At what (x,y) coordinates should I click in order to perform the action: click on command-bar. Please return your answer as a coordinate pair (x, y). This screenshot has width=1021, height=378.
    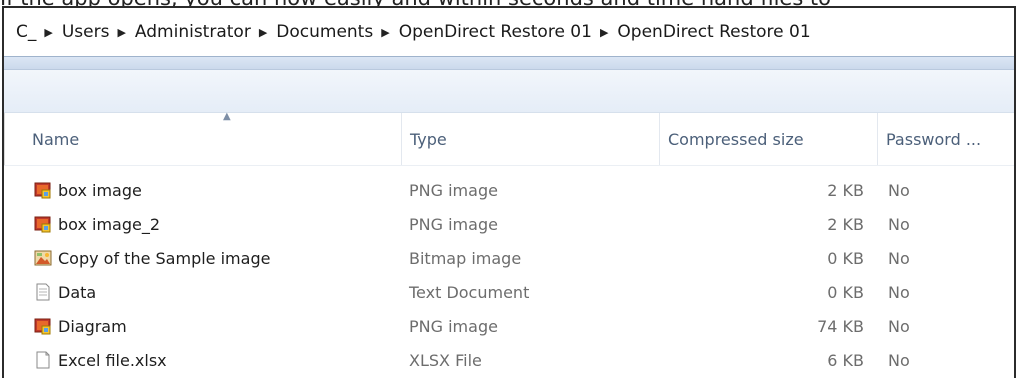
    Looking at the image, I should click on (509, 91).